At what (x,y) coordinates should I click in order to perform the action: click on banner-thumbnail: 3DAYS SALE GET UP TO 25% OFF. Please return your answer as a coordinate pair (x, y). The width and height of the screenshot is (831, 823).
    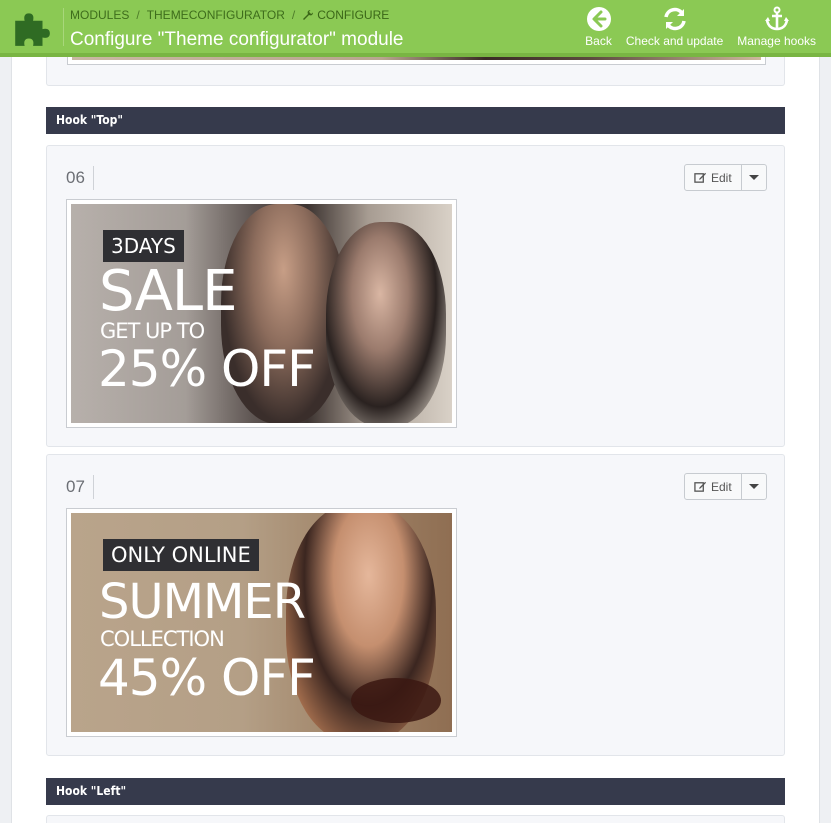
    Looking at the image, I should click on (261, 313).